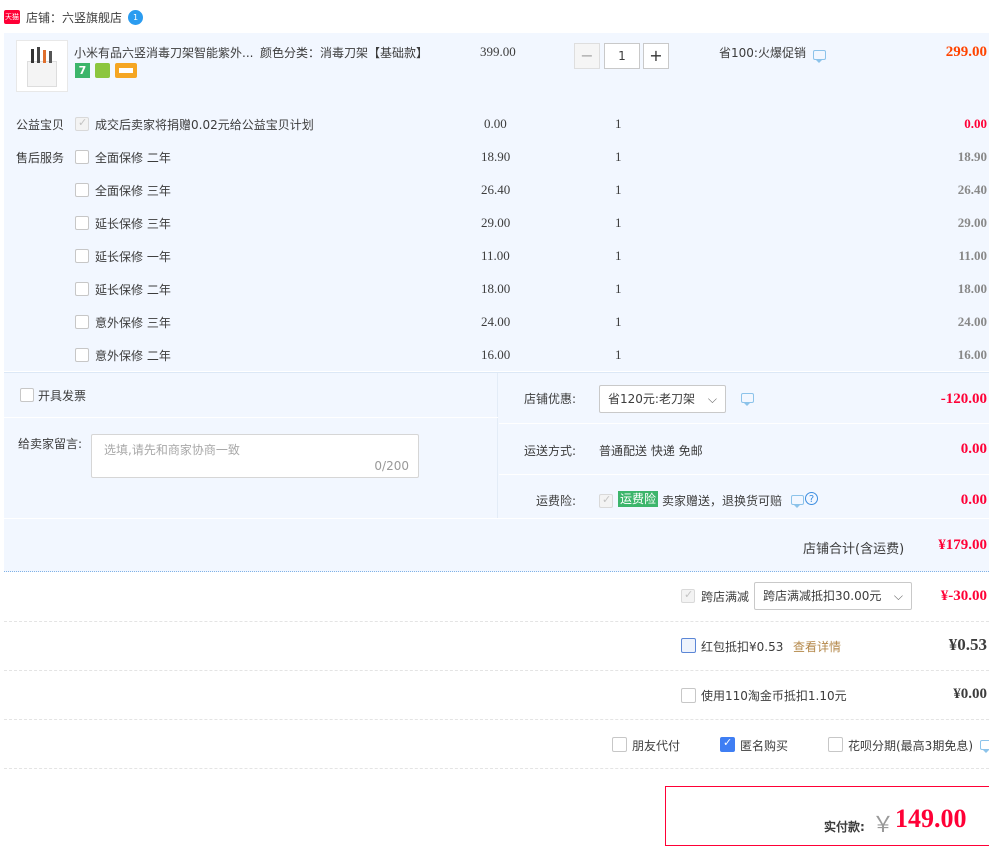 The height and width of the screenshot is (846, 989). What do you see at coordinates (556, 501) in the screenshot?
I see `insurance-label: 运费险:` at bounding box center [556, 501].